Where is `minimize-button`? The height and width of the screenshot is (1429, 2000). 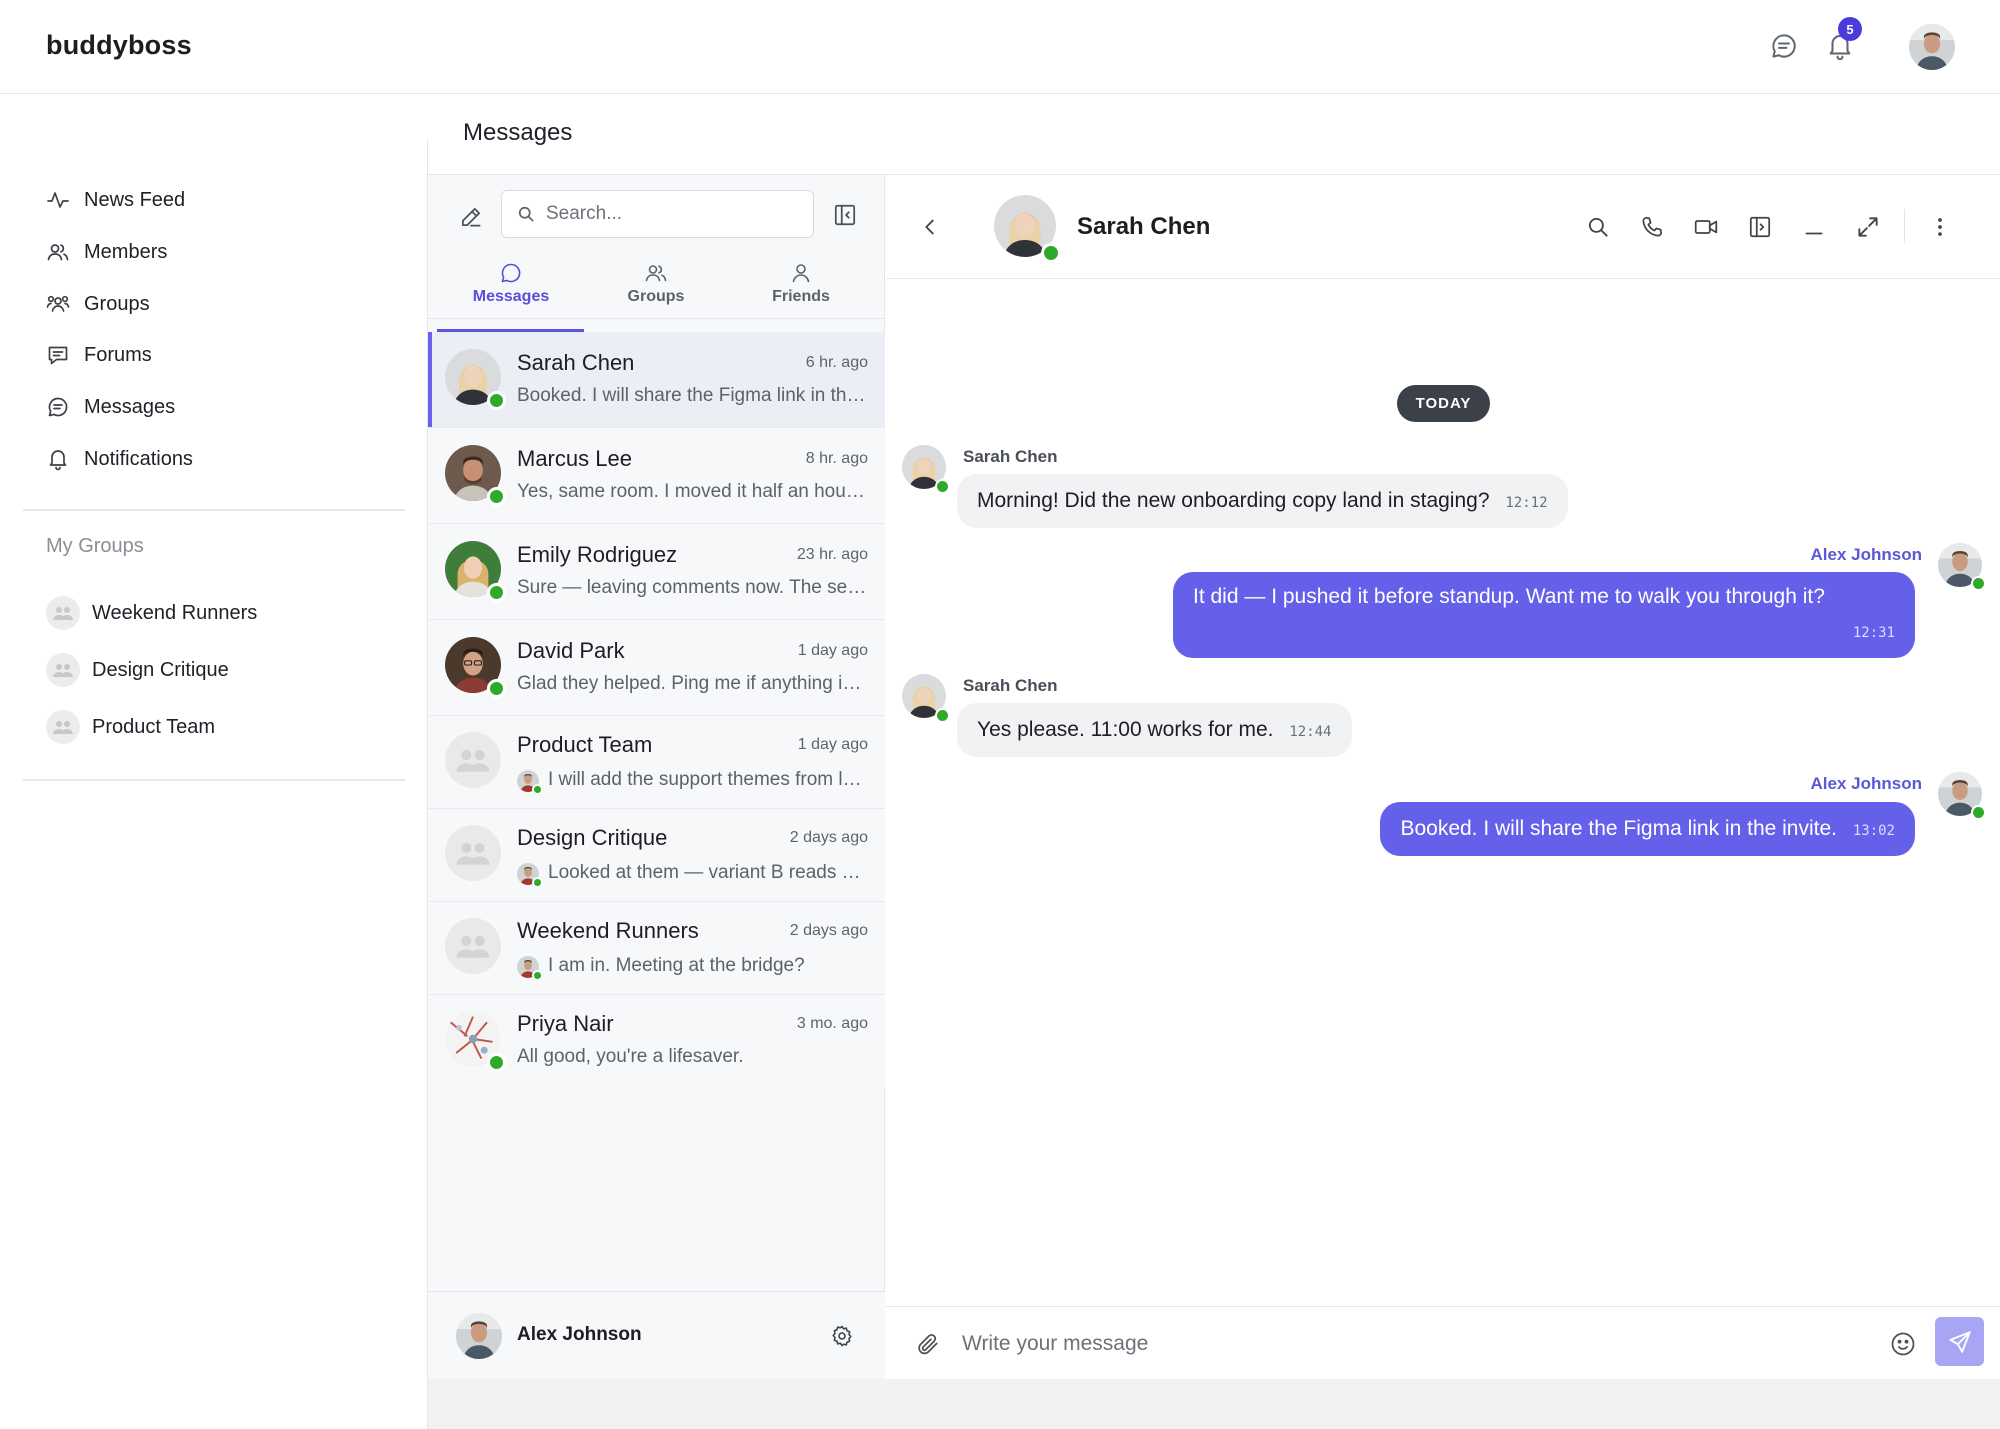
minimize-button is located at coordinates (1814, 227).